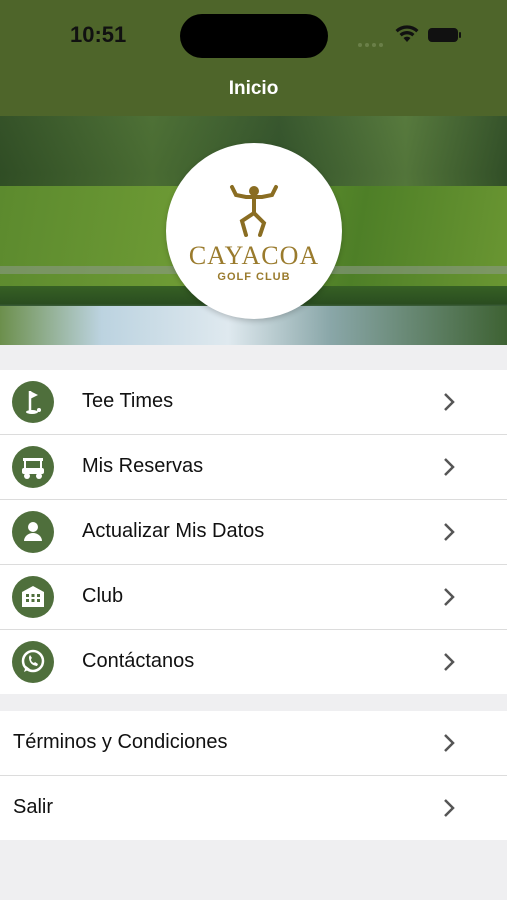  Describe the element at coordinates (444, 35) in the screenshot. I see `battery-icon` at that location.